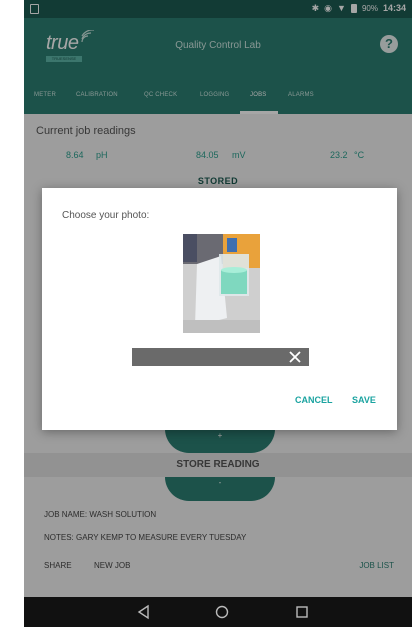  What do you see at coordinates (364, 400) in the screenshot?
I see `save-button: SAVE` at bounding box center [364, 400].